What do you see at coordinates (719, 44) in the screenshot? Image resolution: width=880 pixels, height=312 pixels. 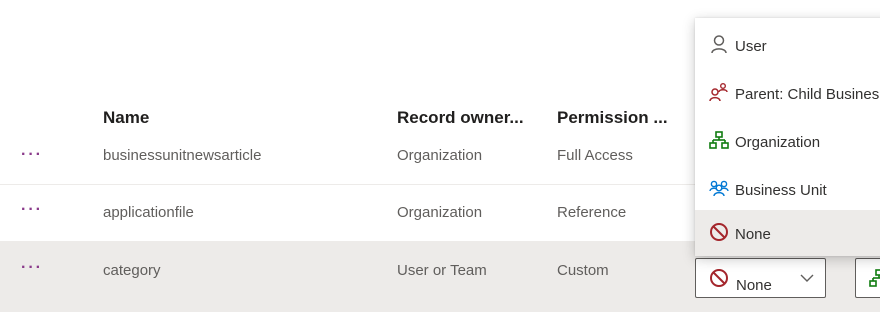 I see `user-icon` at bounding box center [719, 44].